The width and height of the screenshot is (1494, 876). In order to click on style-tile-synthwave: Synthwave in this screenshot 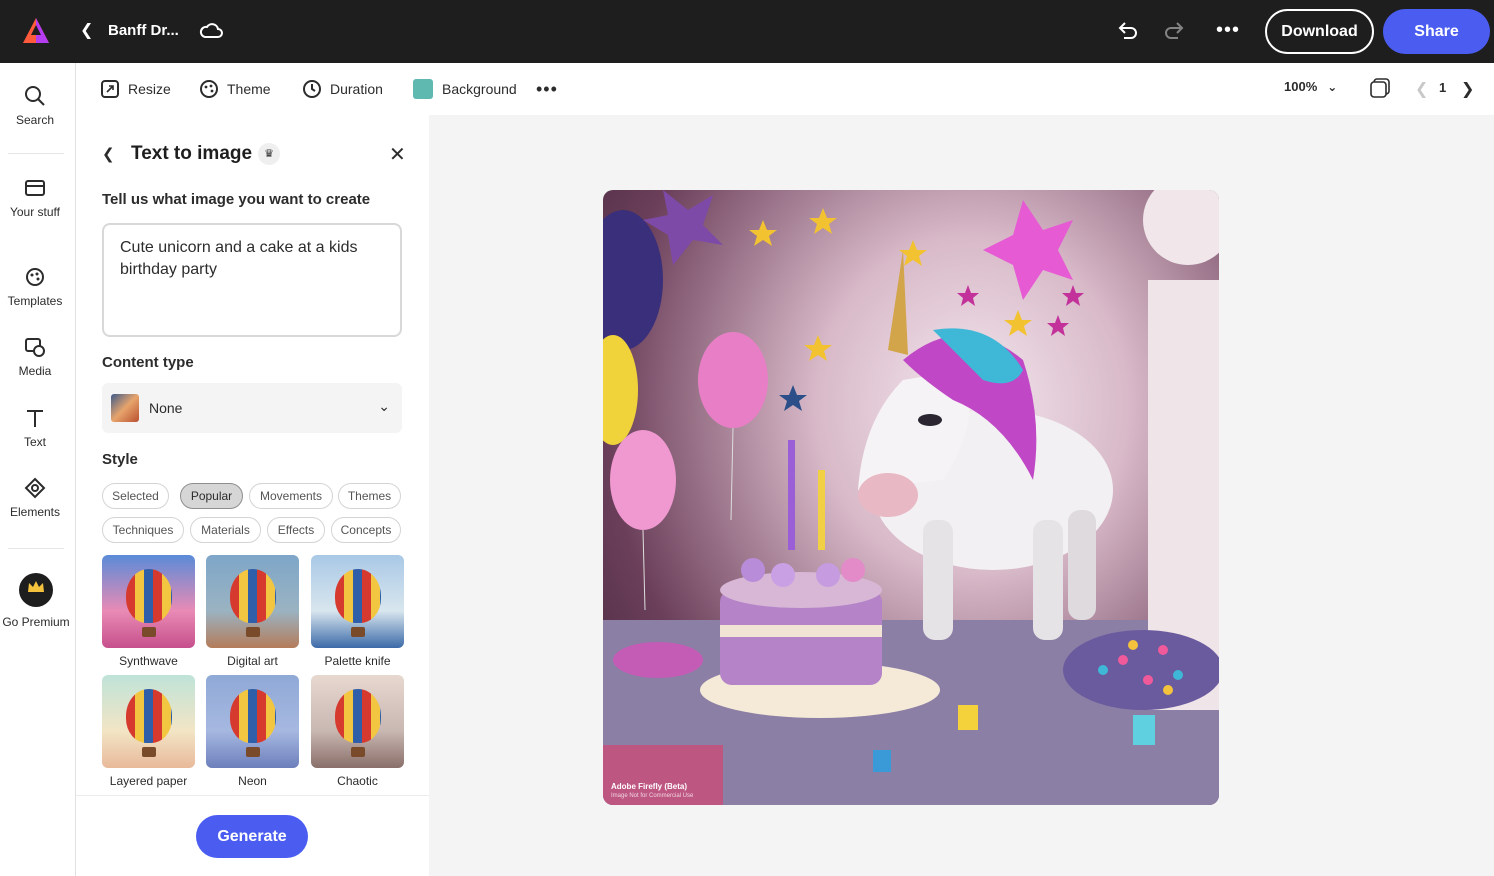, I will do `click(148, 611)`.